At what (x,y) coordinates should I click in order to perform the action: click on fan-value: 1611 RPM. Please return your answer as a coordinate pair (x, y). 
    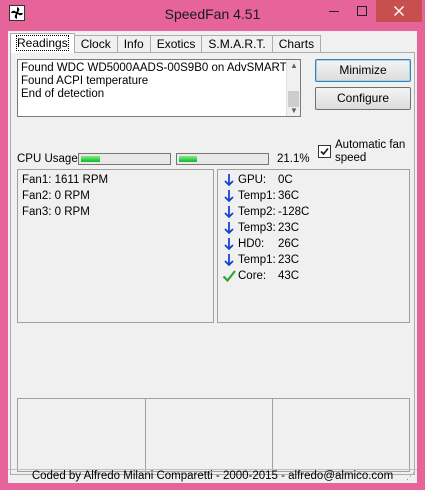
    Looking at the image, I should click on (81, 180).